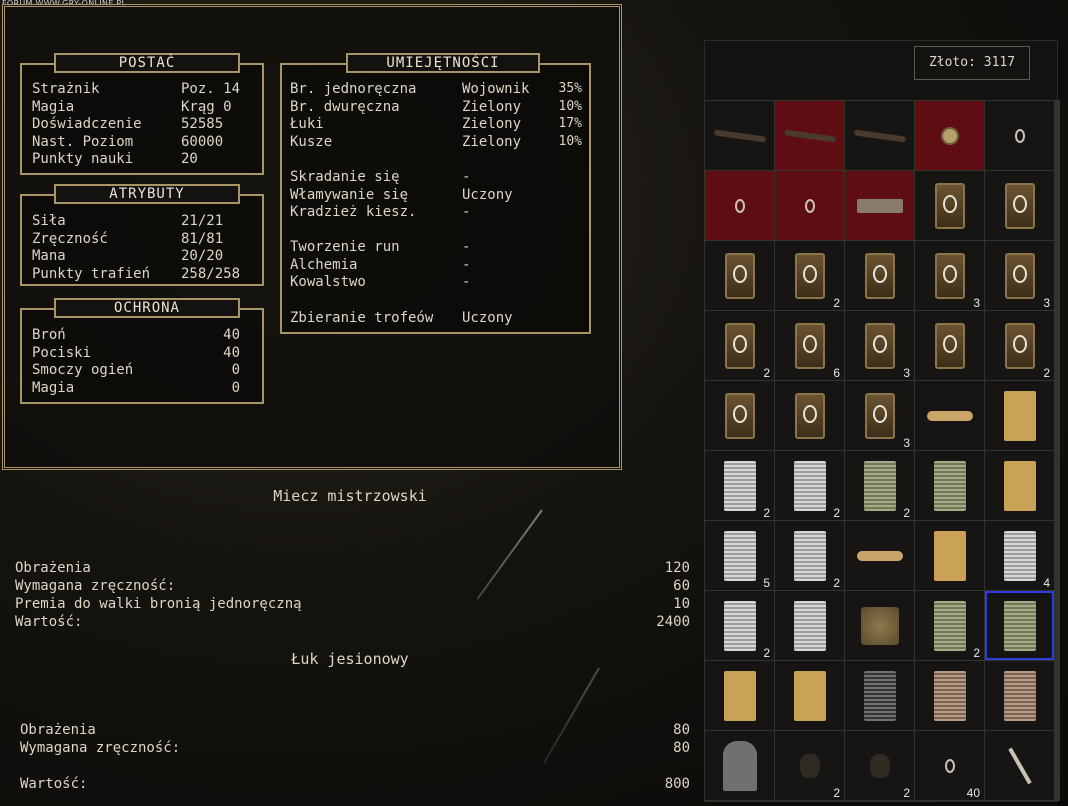 This screenshot has width=1068, height=806. I want to click on skill-label: Skradanie się, so click(345, 177).